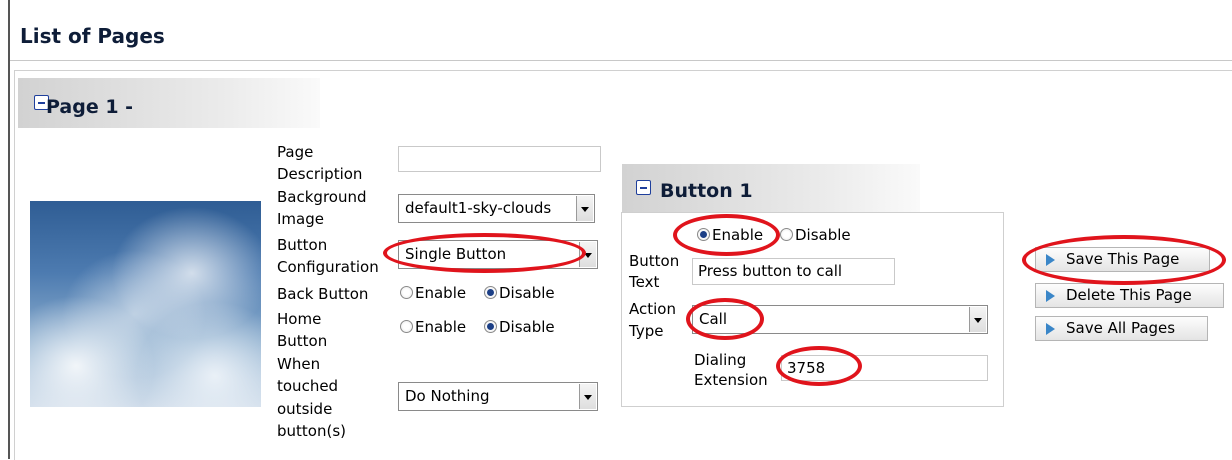  What do you see at coordinates (90, 107) in the screenshot?
I see `page-title: Page 1 -` at bounding box center [90, 107].